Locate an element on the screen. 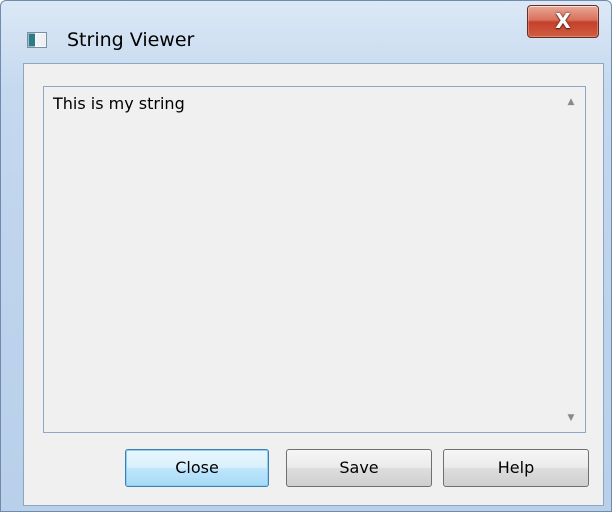  title-bar: String Viewer X is located at coordinates (306, 30).